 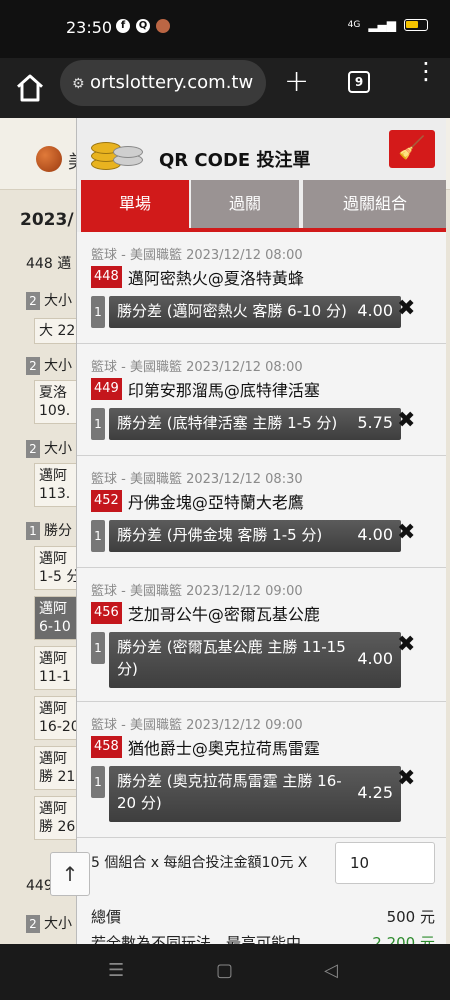 I want to click on home-icon, so click(x=30, y=88).